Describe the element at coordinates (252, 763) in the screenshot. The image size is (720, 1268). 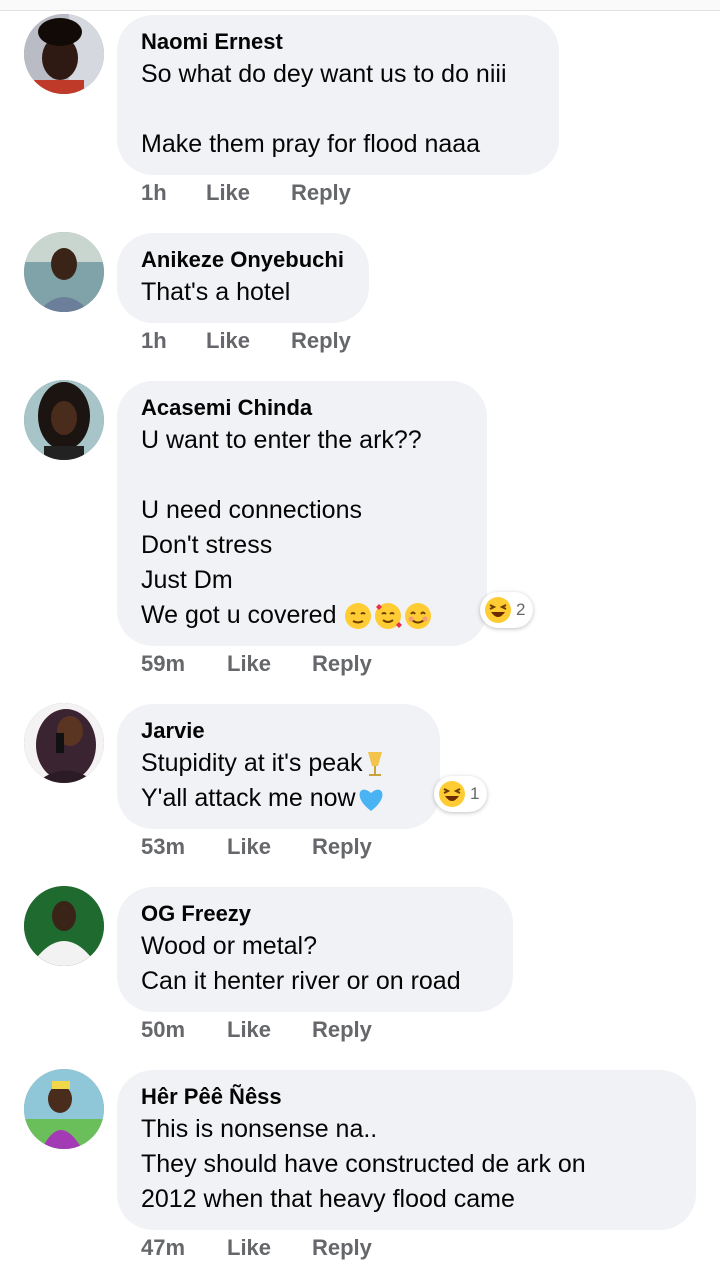
I see `comment-text: Stupidity at it's peak` at that location.